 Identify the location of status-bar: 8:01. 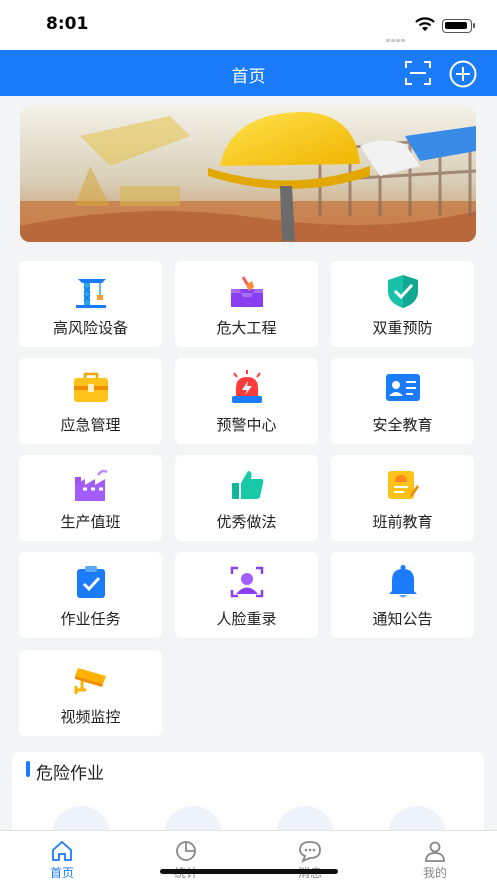
(248, 25).